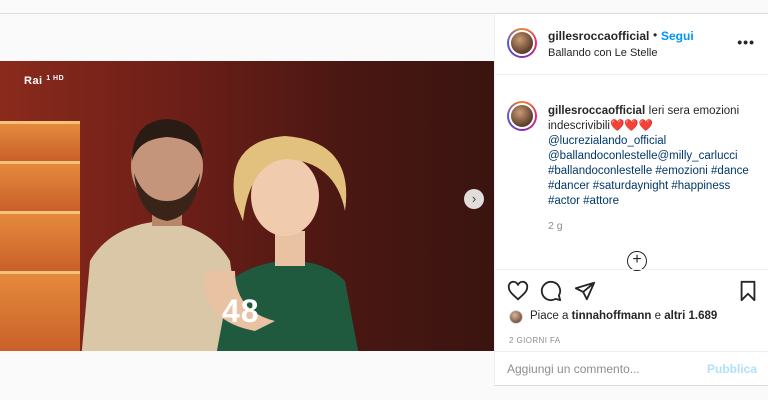  What do you see at coordinates (637, 261) in the screenshot?
I see `load-more-comments-icon: +` at bounding box center [637, 261].